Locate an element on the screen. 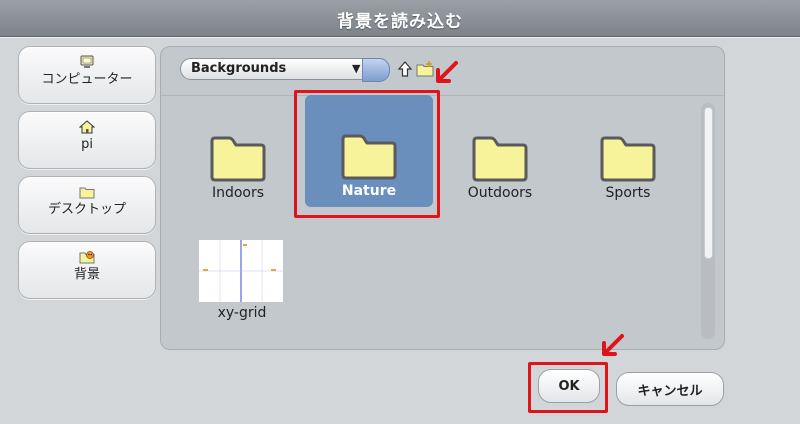 This screenshot has width=800, height=424. sidebar-item-pi: pi is located at coordinates (87, 140).